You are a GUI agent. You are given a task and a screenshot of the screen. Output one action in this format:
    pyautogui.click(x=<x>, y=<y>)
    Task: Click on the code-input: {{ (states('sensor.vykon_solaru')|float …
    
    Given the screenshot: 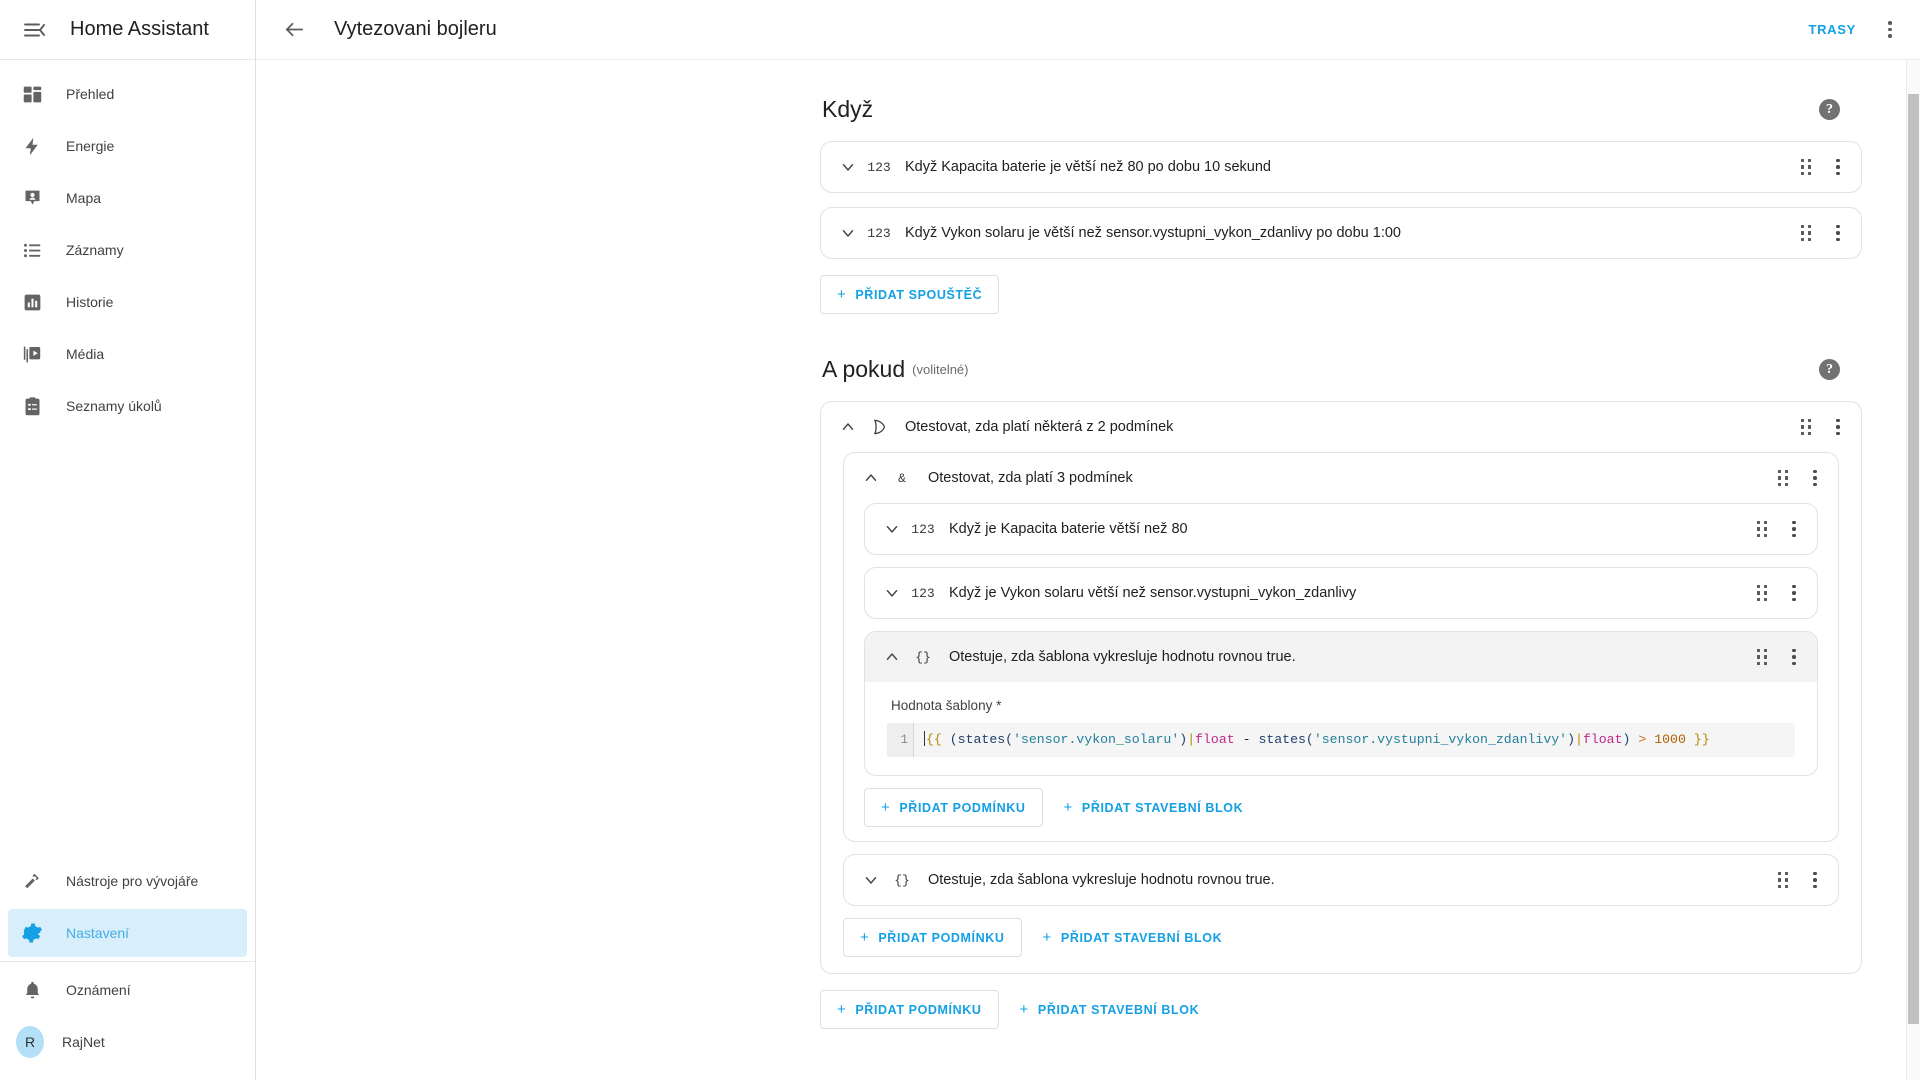 What is the action you would take?
    pyautogui.click(x=1354, y=740)
    